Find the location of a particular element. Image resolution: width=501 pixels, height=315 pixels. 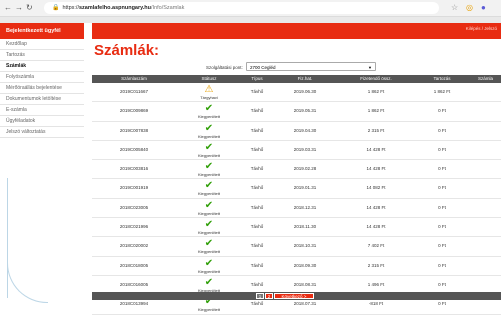

pagination: 1 2 Következő > is located at coordinates (296, 296).